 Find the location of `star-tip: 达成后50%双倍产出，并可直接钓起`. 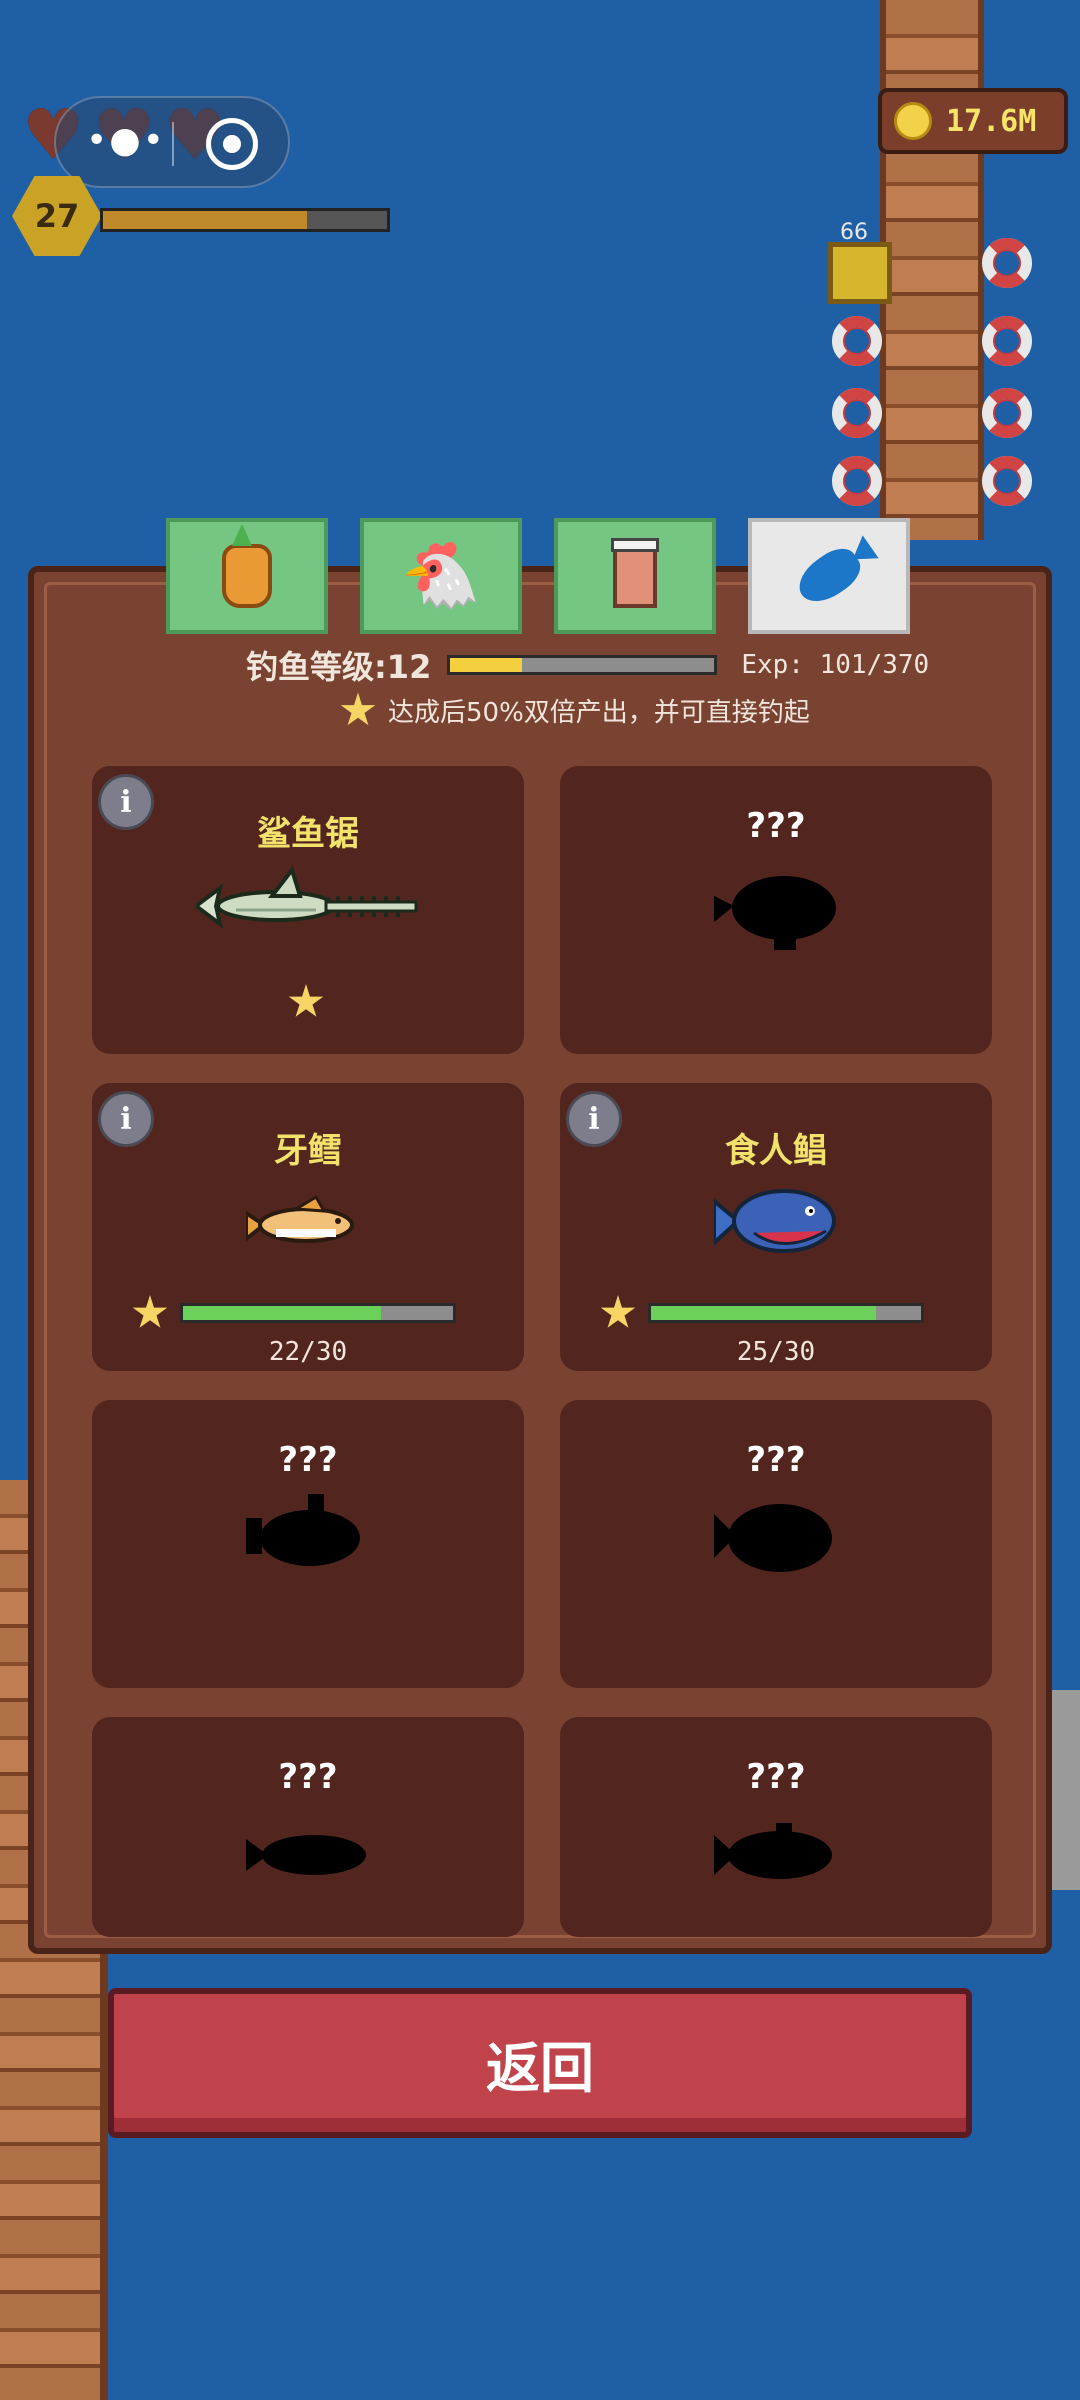

star-tip: 达成后50%双倍产出，并可直接钓起 is located at coordinates (575, 710).